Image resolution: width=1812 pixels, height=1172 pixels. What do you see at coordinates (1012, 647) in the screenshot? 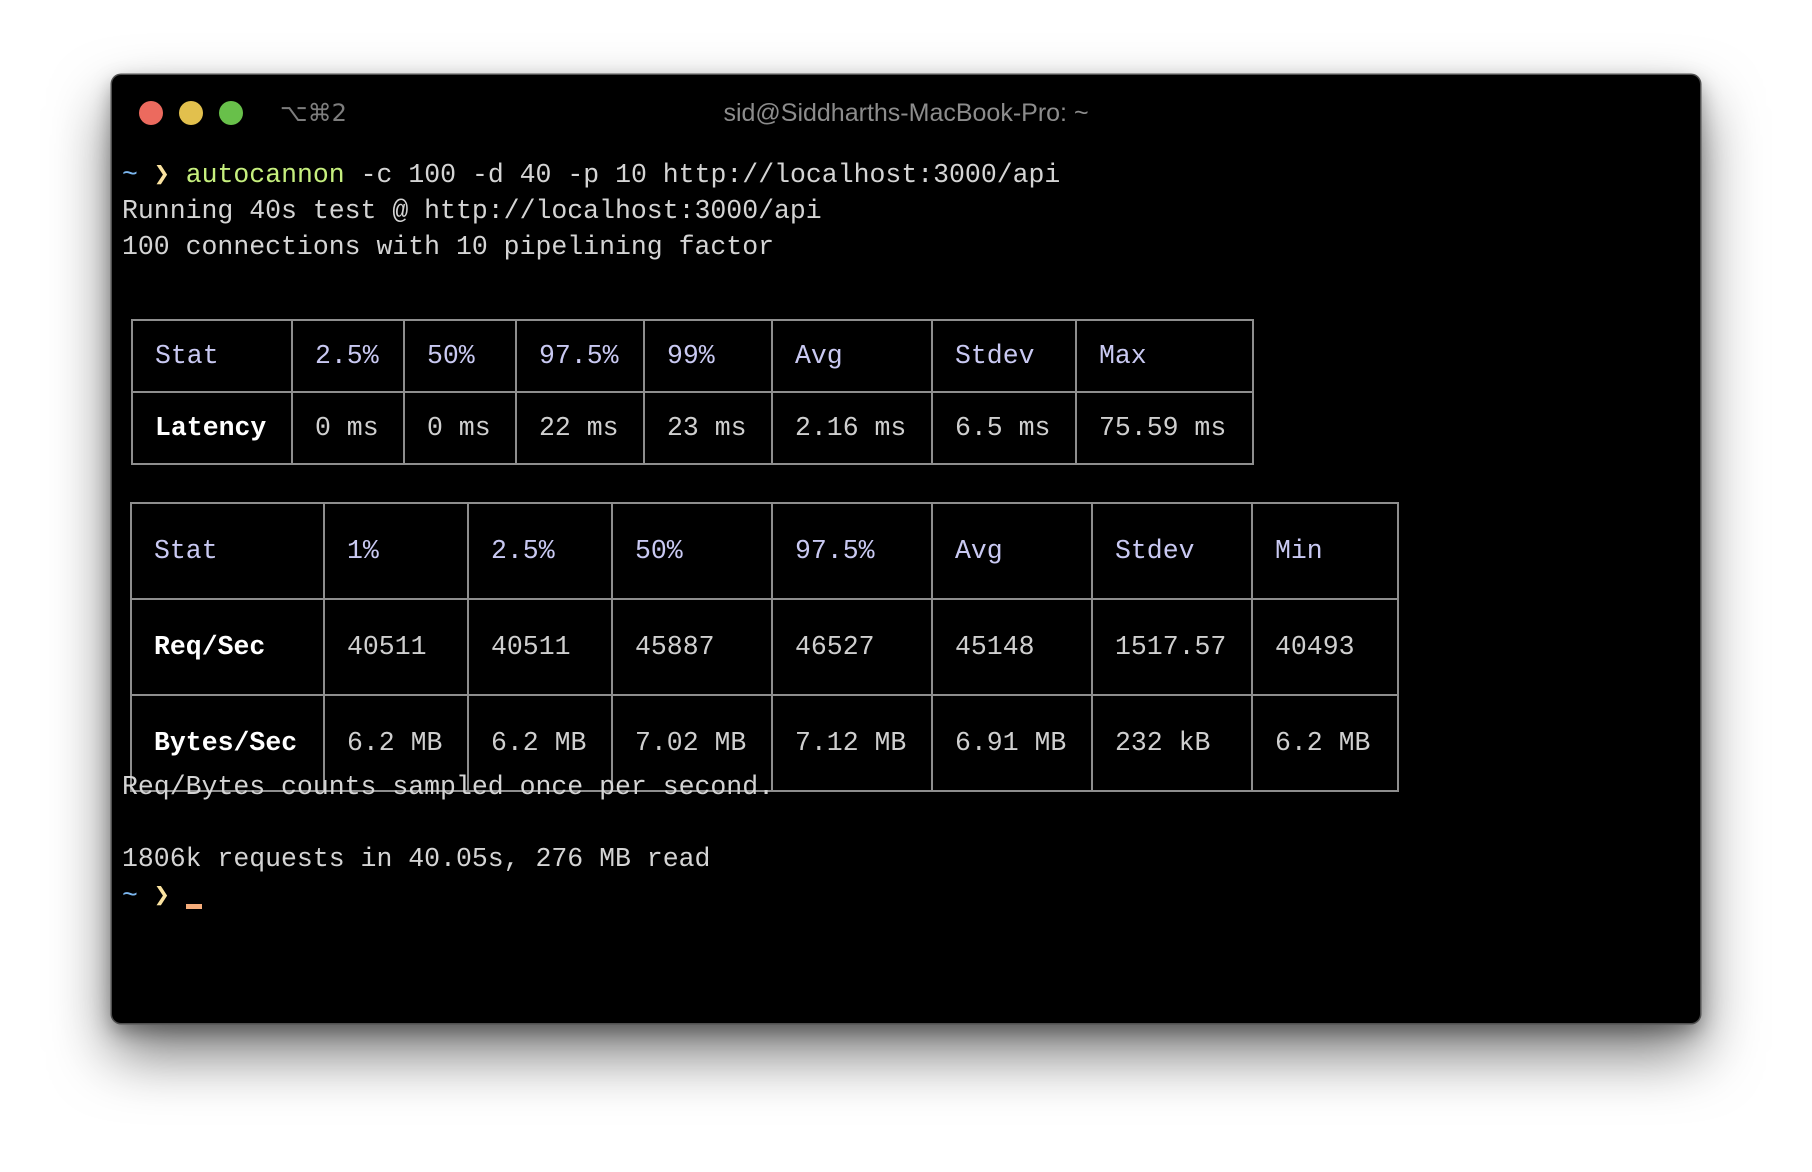
I see `table-cell: 45148` at bounding box center [1012, 647].